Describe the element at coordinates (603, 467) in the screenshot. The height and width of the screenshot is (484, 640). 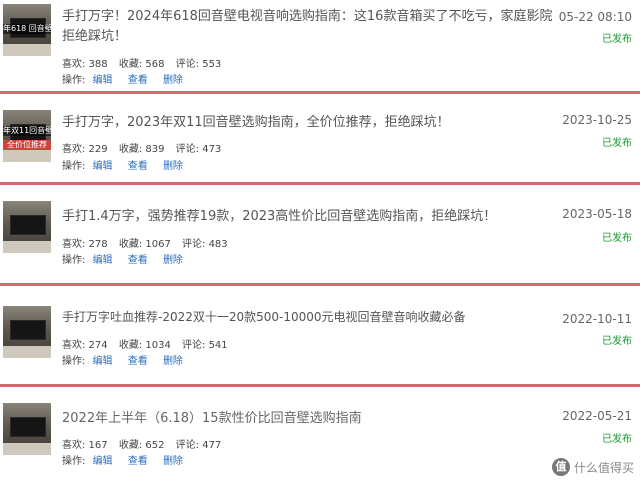
I see `watermark-text: 什么值得买` at that location.